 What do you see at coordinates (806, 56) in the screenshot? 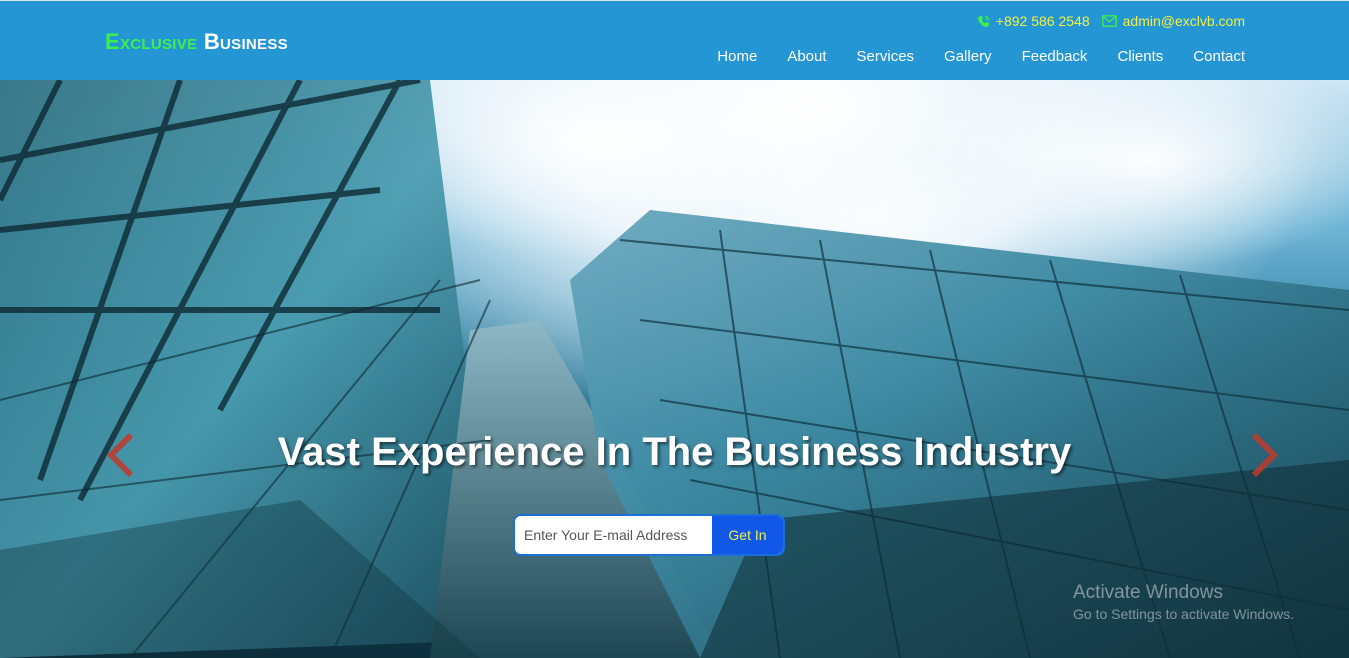
I see `nav-about: About` at bounding box center [806, 56].